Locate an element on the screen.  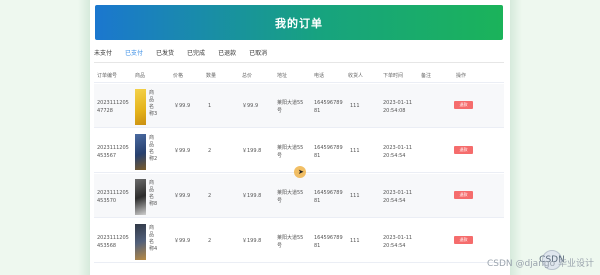
col-order-no: 订单编号 is located at coordinates (107, 76).